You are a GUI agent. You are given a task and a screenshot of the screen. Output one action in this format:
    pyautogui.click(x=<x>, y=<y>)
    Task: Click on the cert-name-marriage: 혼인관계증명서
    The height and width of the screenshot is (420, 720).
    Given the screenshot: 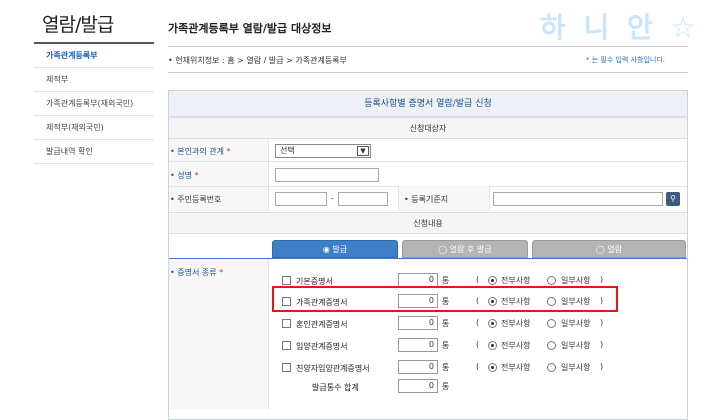 What is the action you would take?
    pyautogui.click(x=322, y=324)
    